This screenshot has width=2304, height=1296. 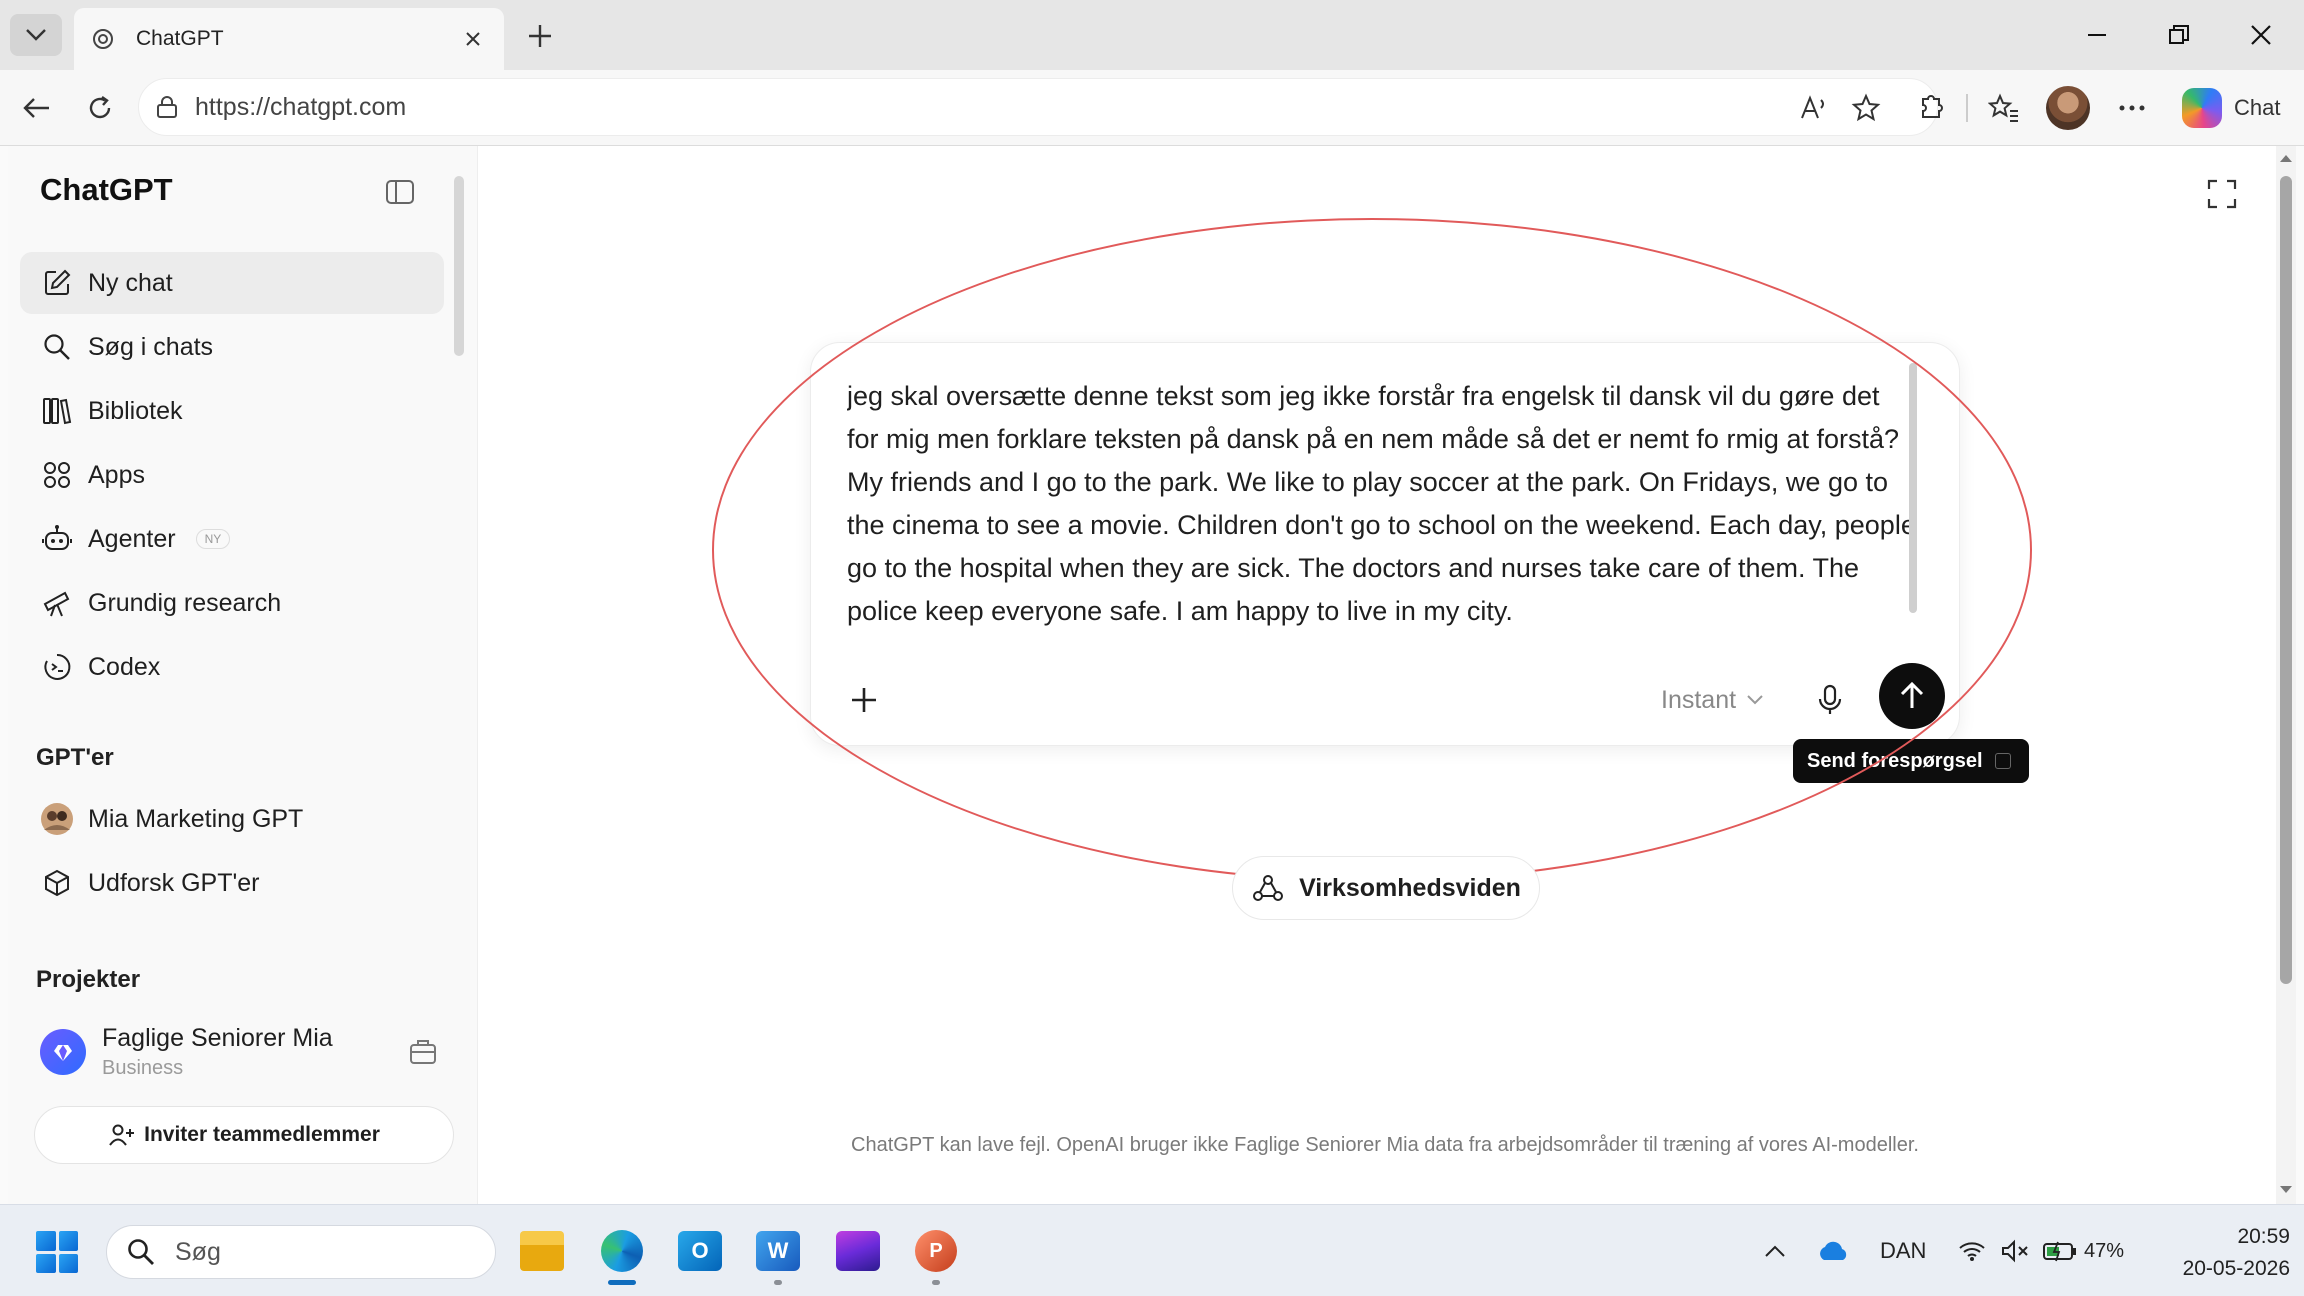 I want to click on word-icon: W, so click(x=778, y=1254).